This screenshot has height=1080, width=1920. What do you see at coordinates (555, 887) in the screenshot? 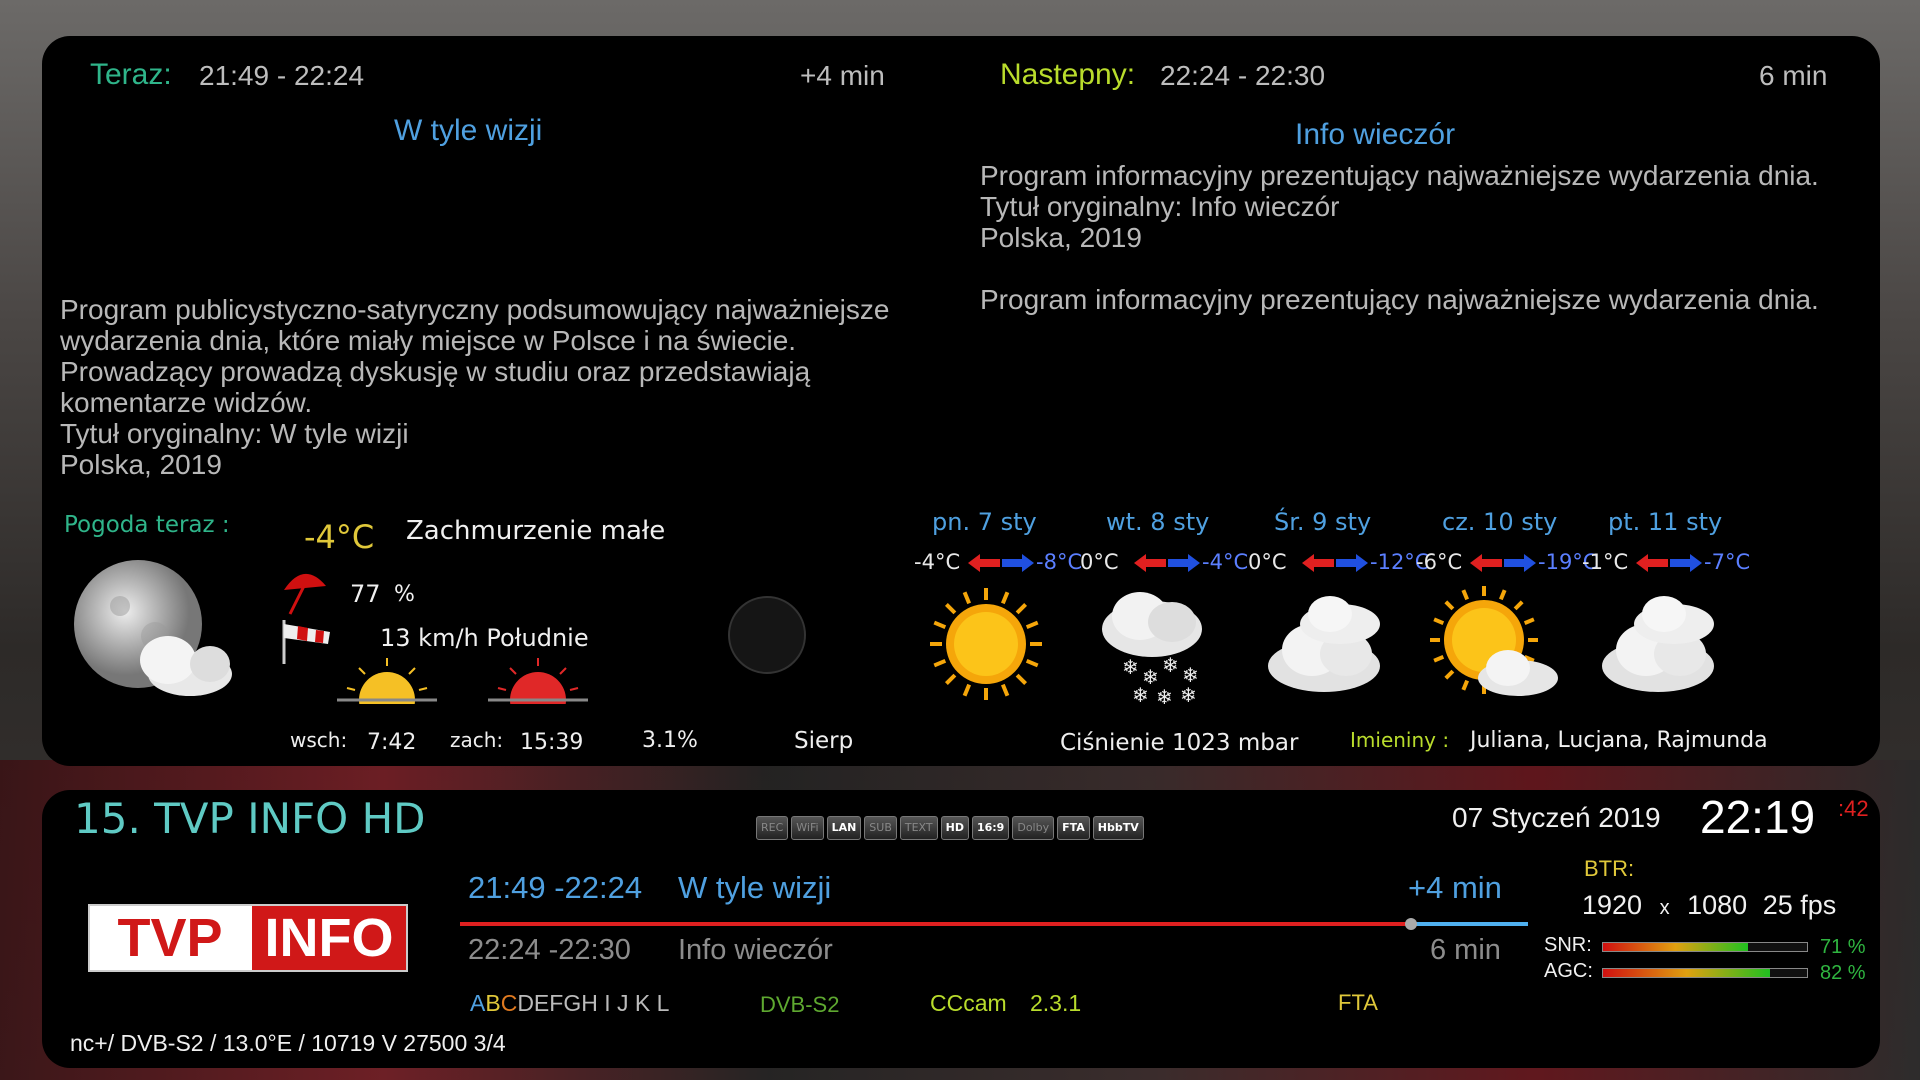
I see `infobar-now-time: 21:49 -22:24` at bounding box center [555, 887].